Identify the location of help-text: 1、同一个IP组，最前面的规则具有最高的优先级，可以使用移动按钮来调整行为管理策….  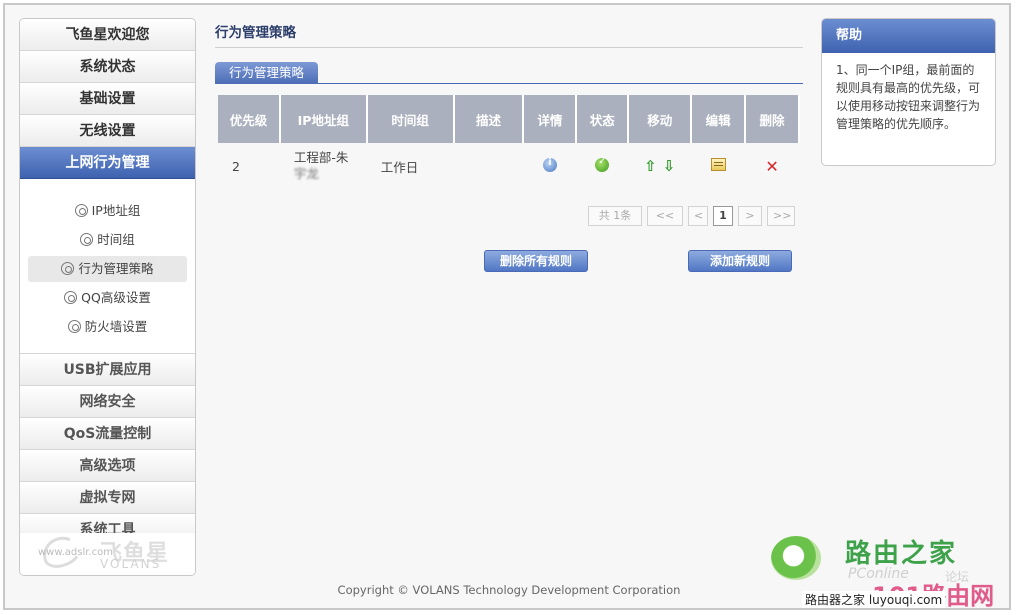
(908, 97).